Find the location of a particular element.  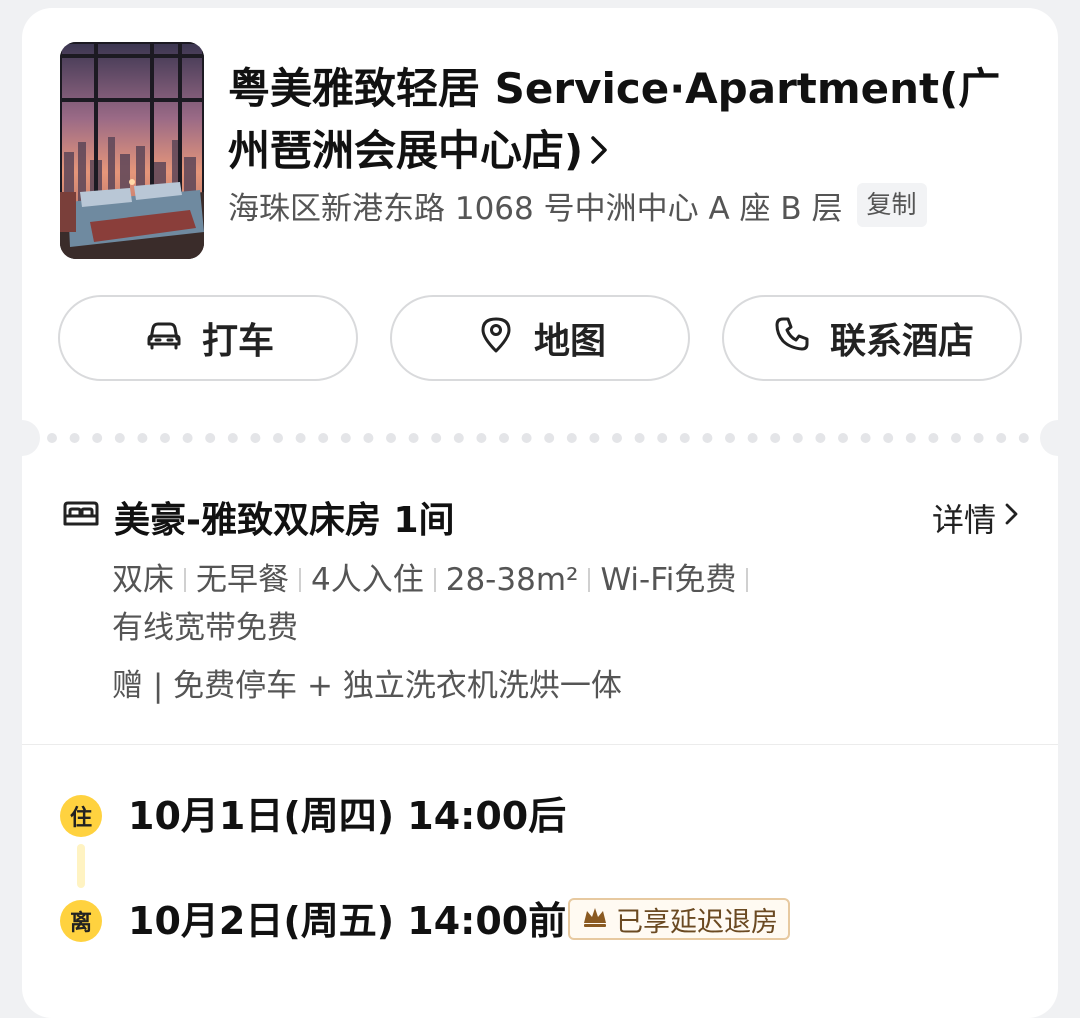

late-checkout-tag: 已享延迟退房 is located at coordinates (679, 919).